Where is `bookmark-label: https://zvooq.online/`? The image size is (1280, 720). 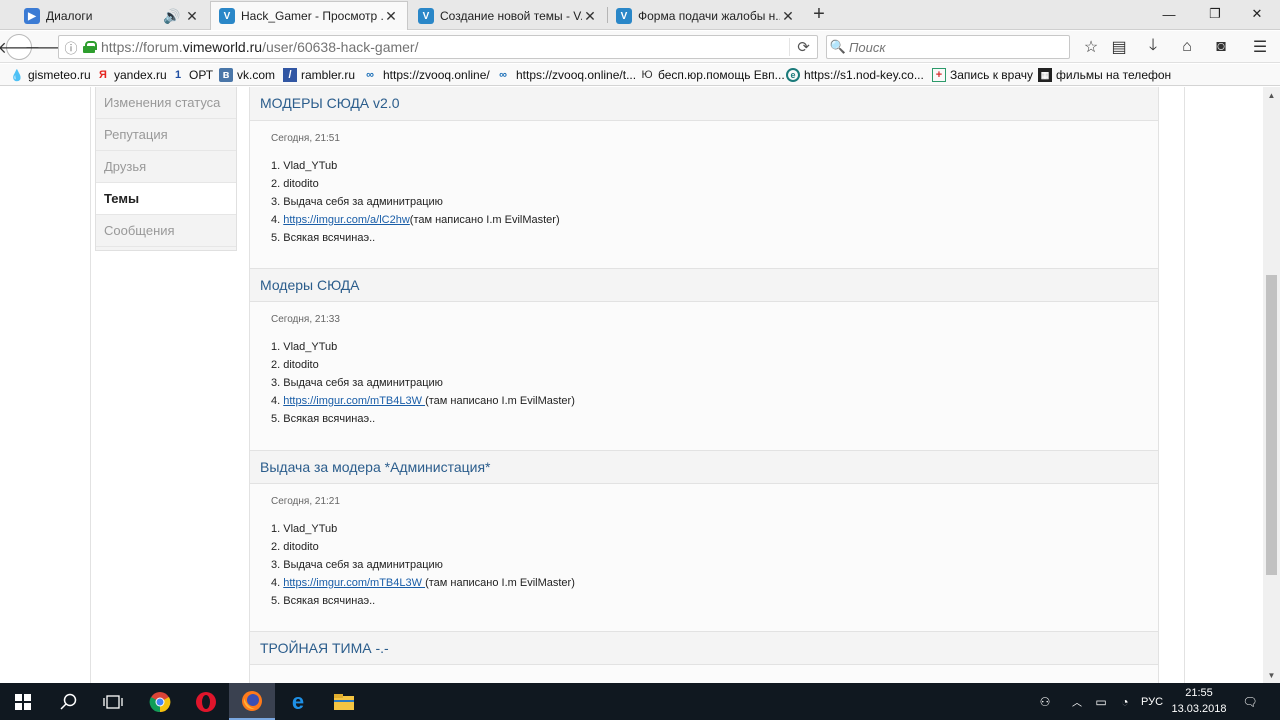 bookmark-label: https://zvooq.online/ is located at coordinates (436, 75).